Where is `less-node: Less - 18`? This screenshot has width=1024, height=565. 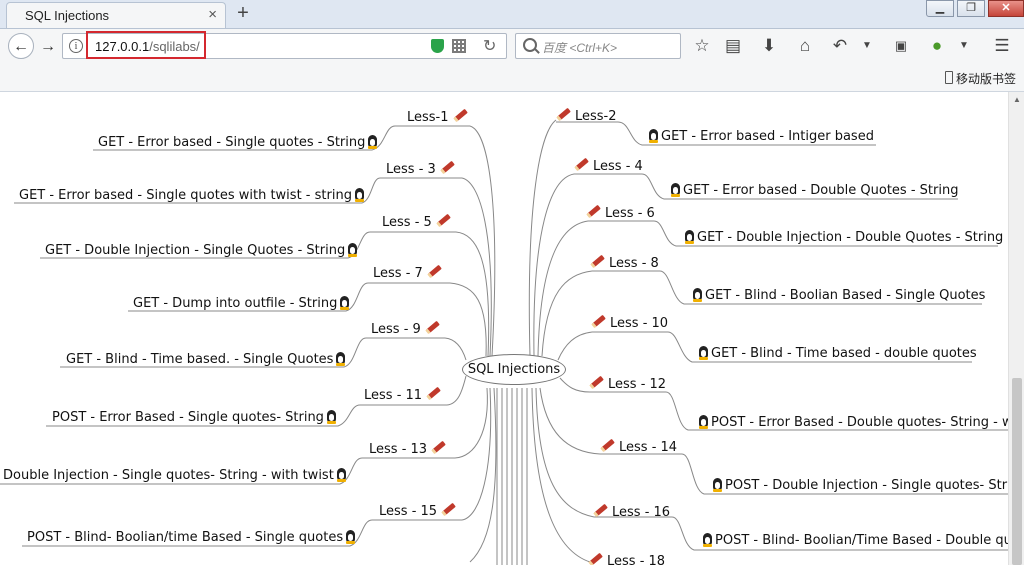 less-node: Less - 18 is located at coordinates (624, 558).